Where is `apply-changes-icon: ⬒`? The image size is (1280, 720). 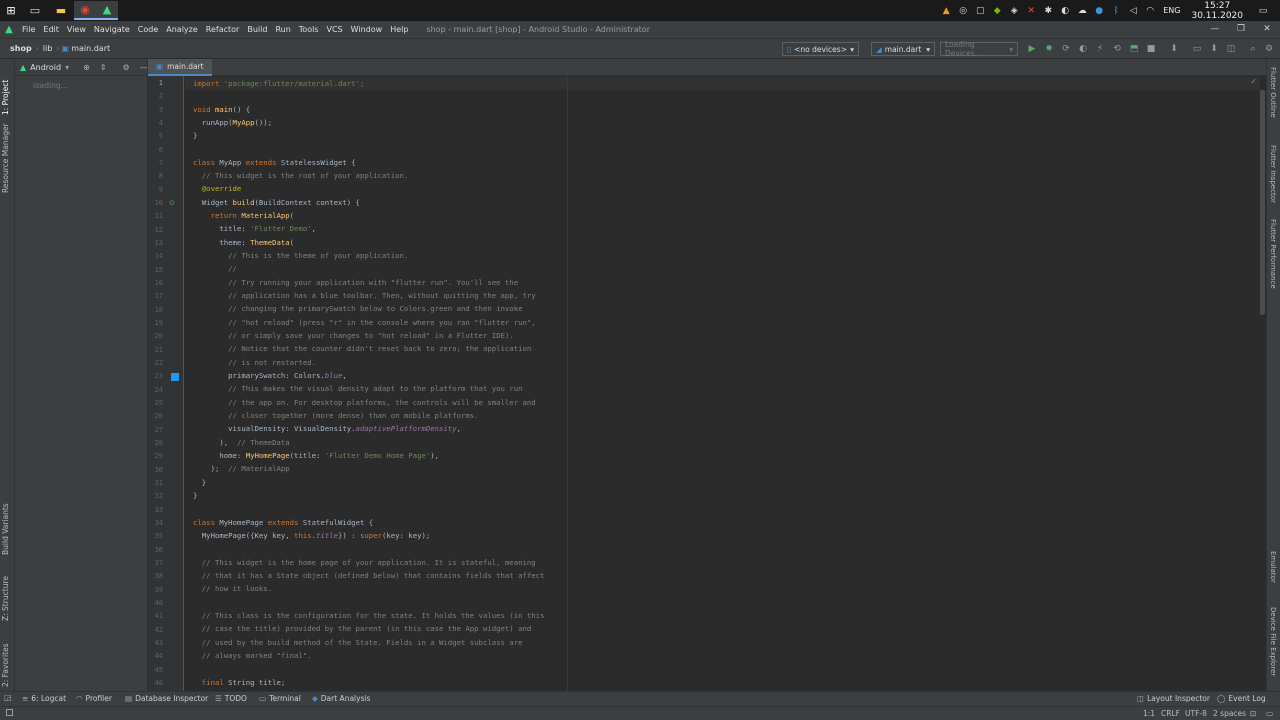 apply-changes-icon: ⬒ is located at coordinates (1134, 49).